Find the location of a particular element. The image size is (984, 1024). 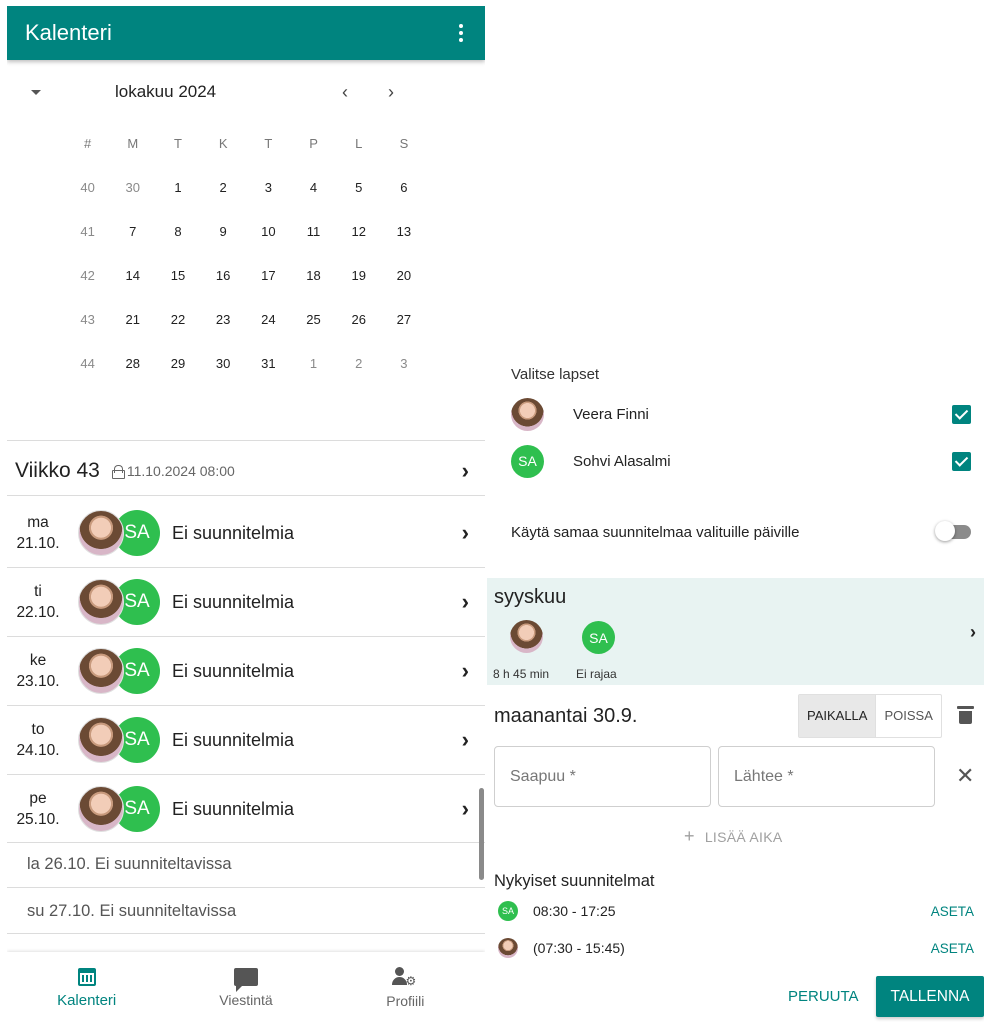

calendar-day: 28 is located at coordinates (132, 366).